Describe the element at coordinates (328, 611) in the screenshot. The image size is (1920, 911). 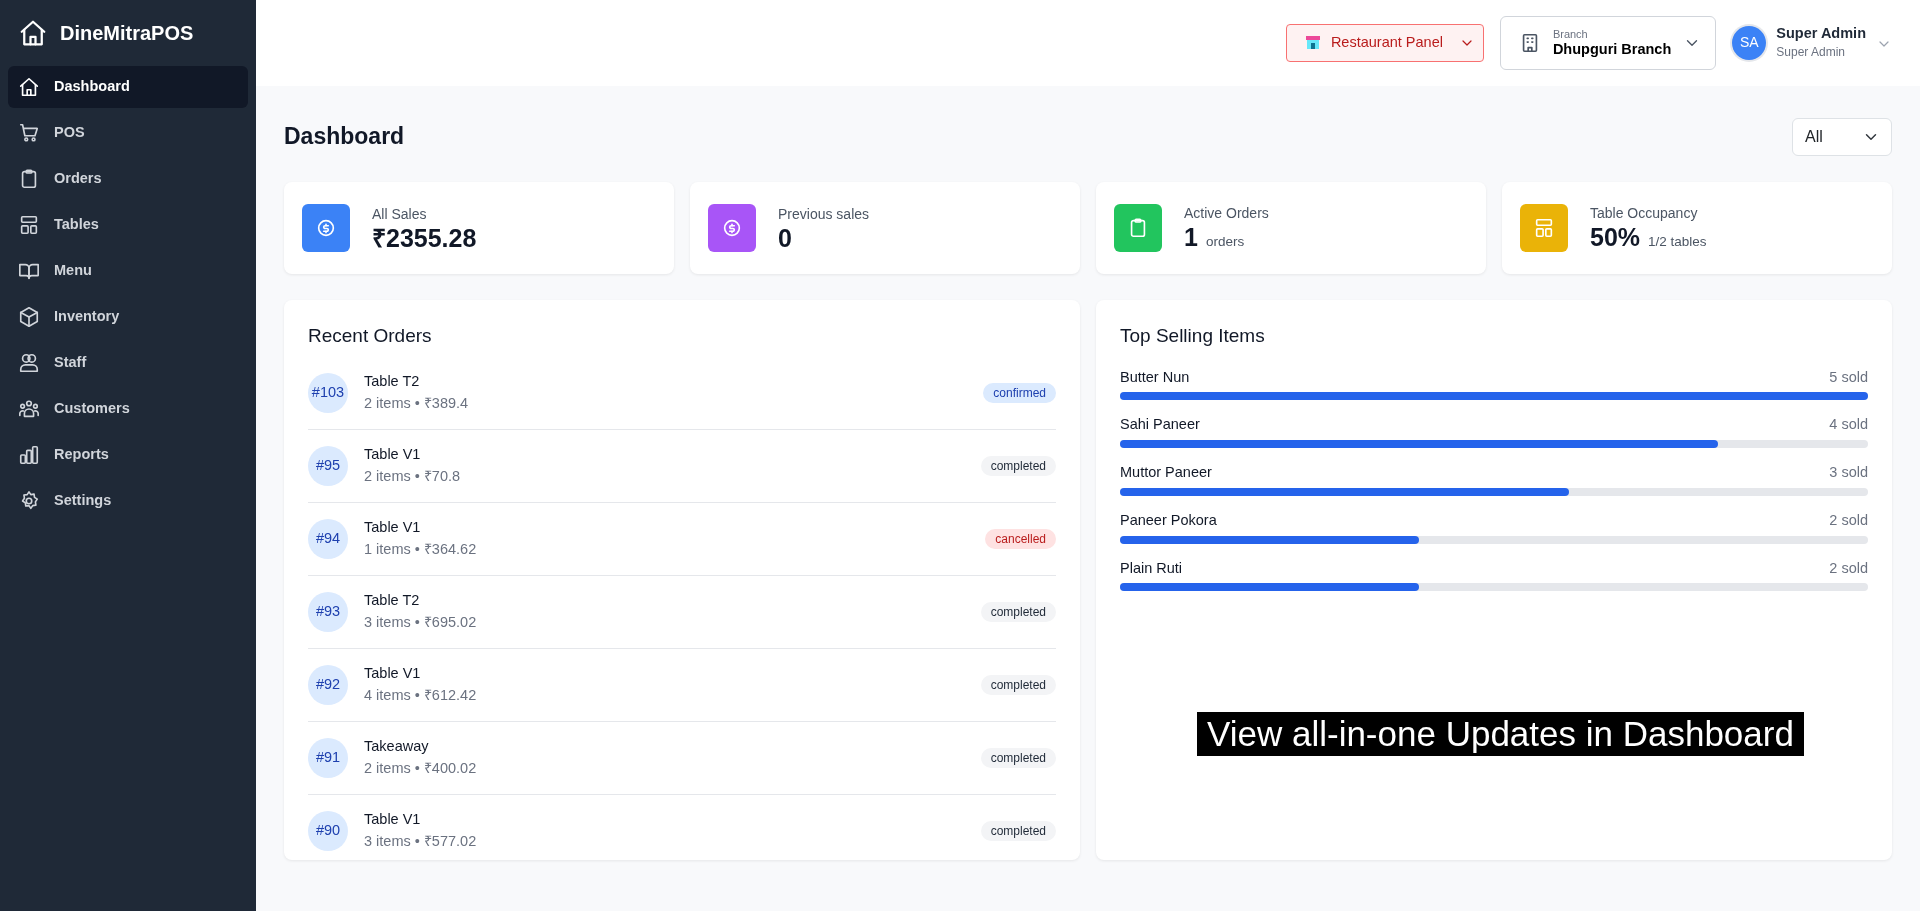
I see `order-number: #93` at that location.